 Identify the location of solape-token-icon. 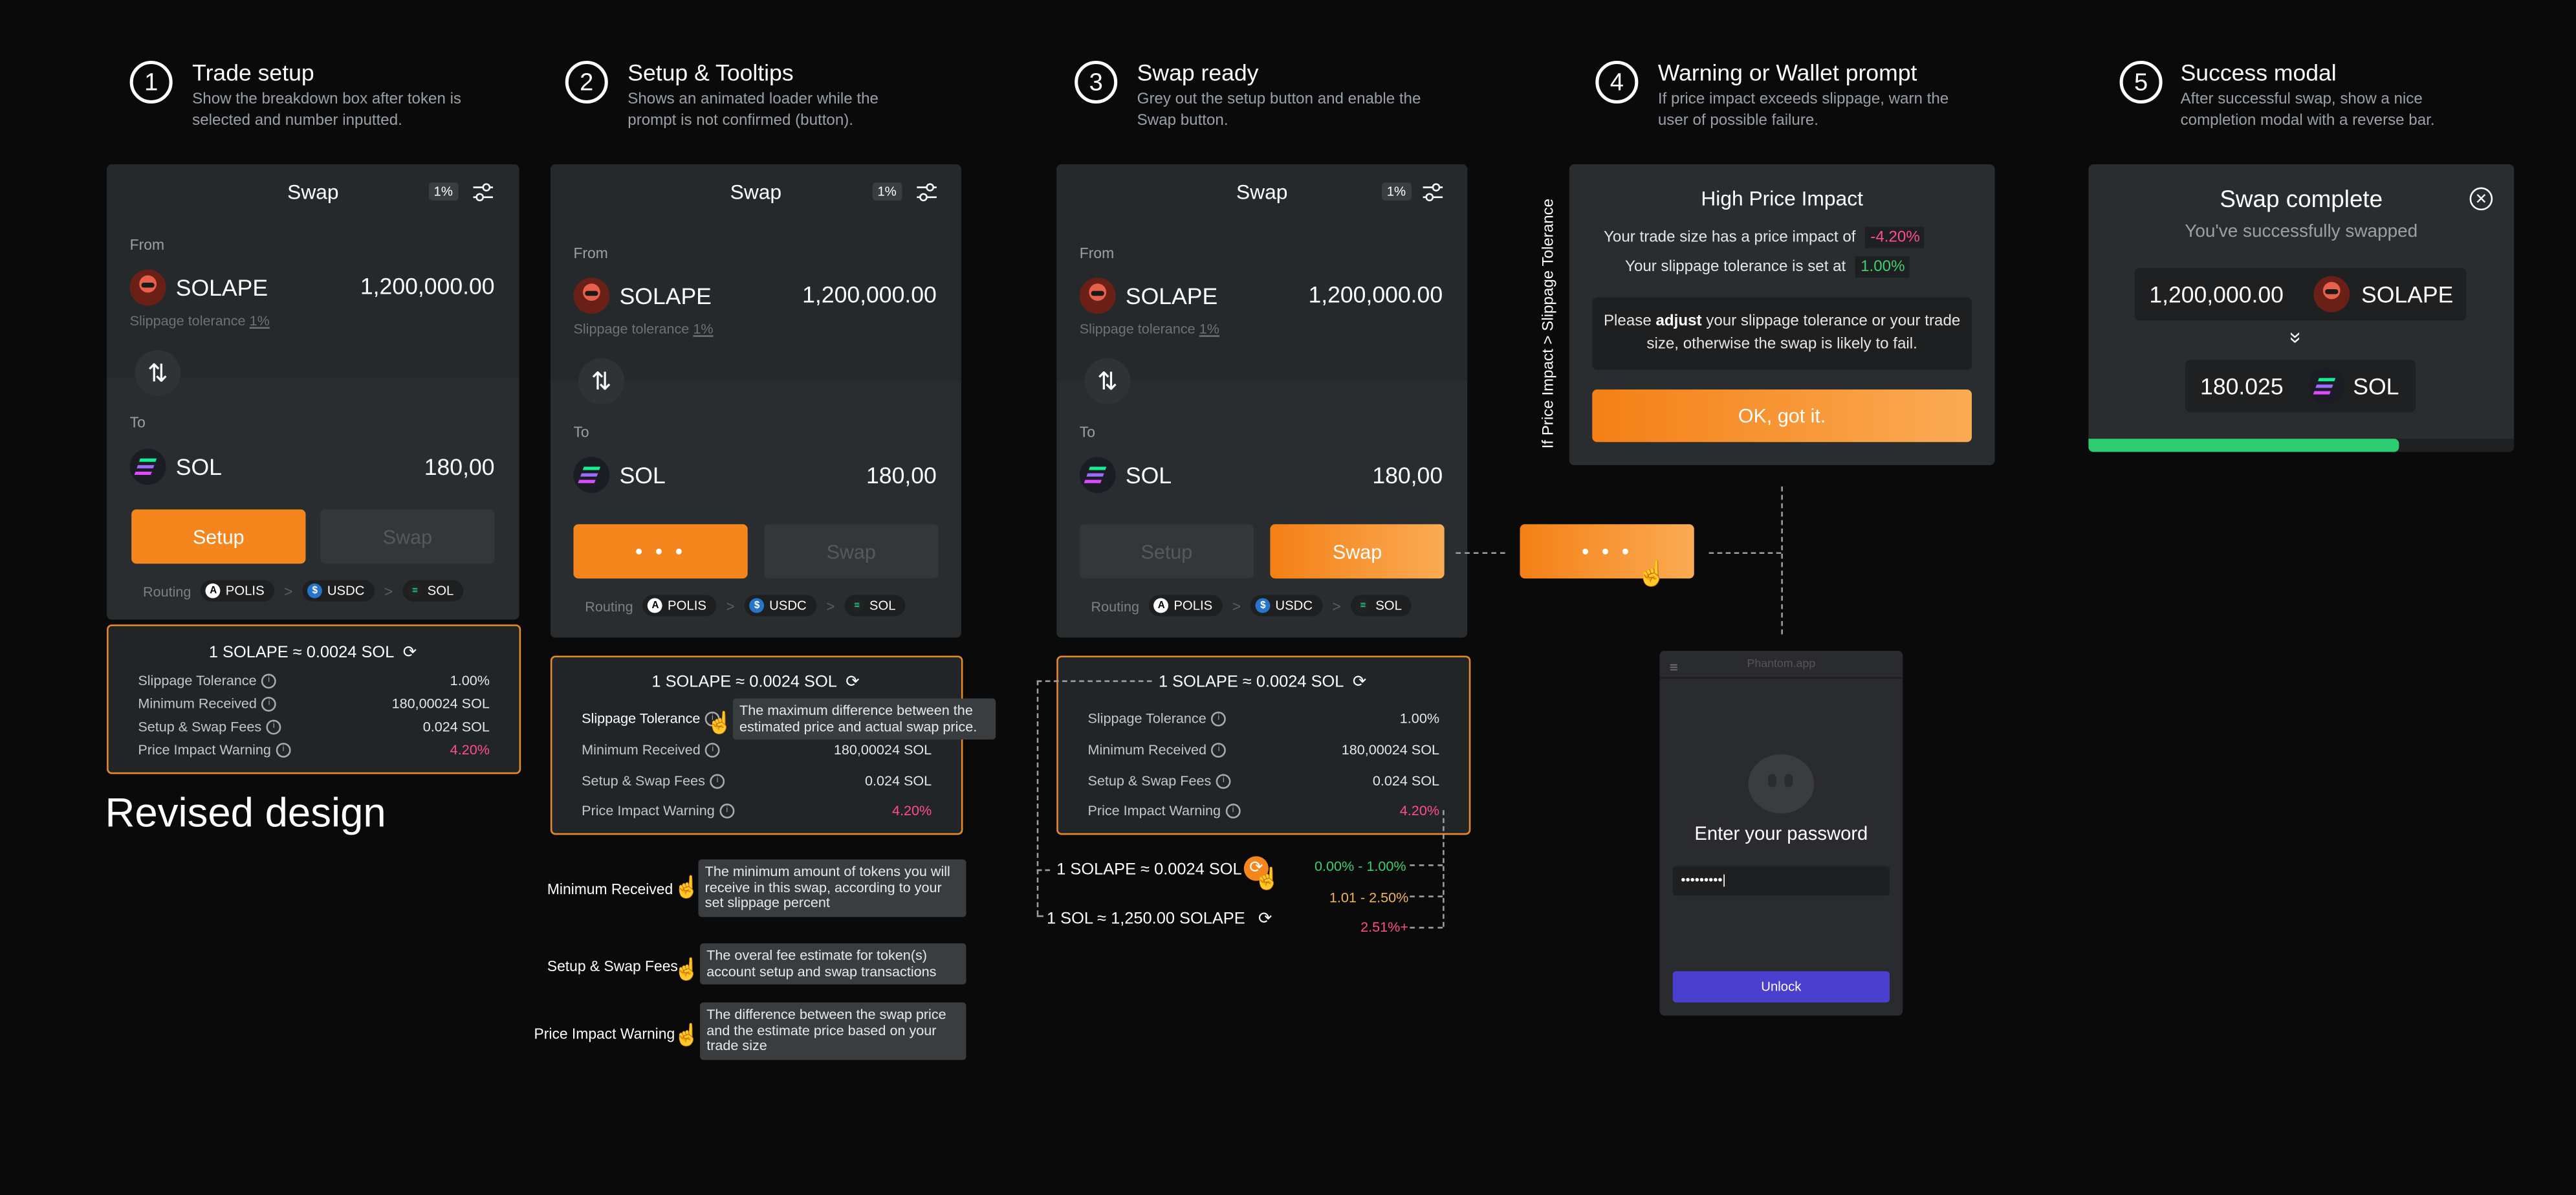
(591, 296).